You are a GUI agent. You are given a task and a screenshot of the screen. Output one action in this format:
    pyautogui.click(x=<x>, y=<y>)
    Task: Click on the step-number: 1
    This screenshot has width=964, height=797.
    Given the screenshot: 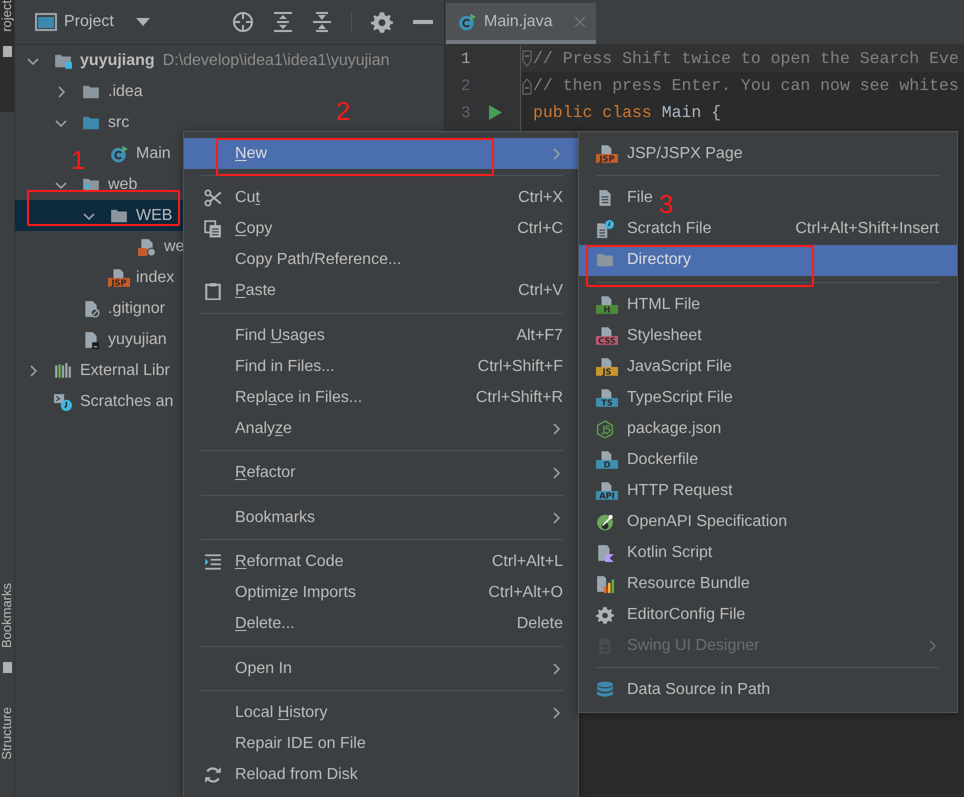 What is the action you would take?
    pyautogui.click(x=78, y=160)
    